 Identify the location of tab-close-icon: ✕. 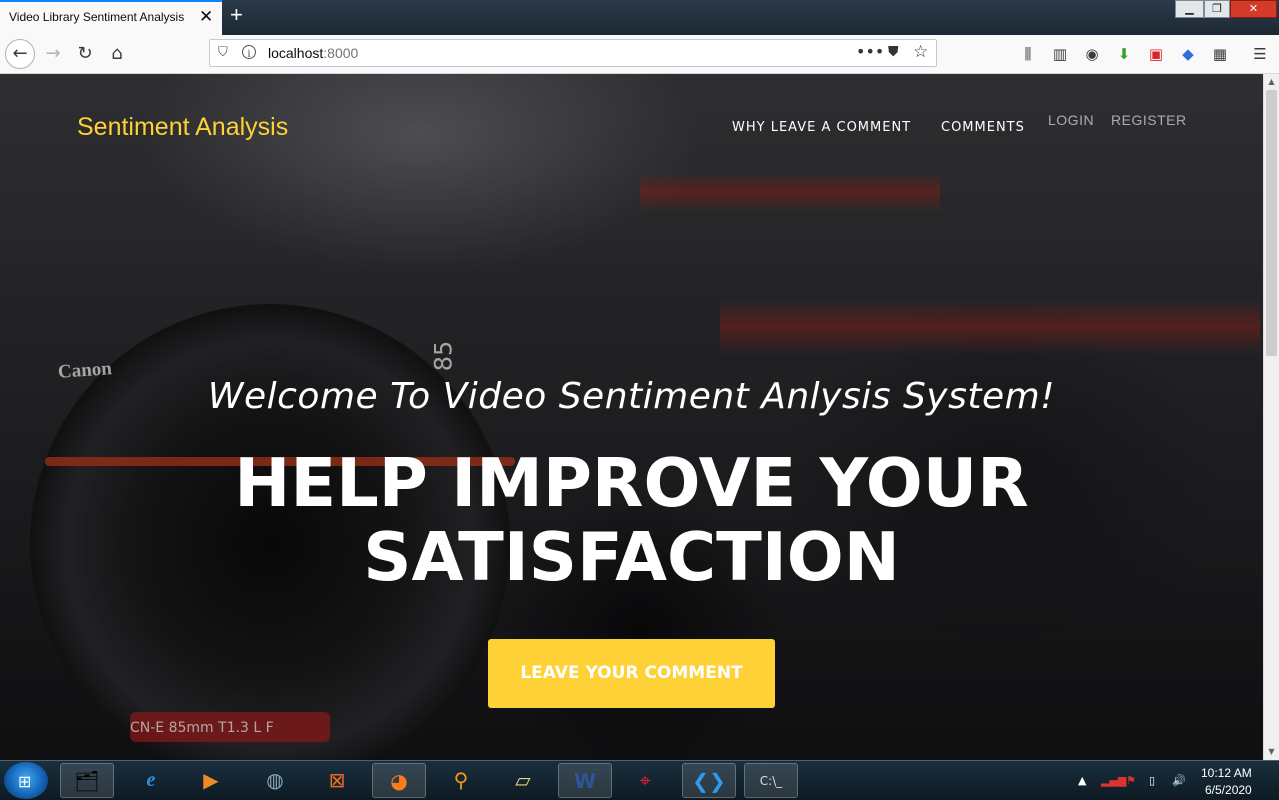
(206, 17).